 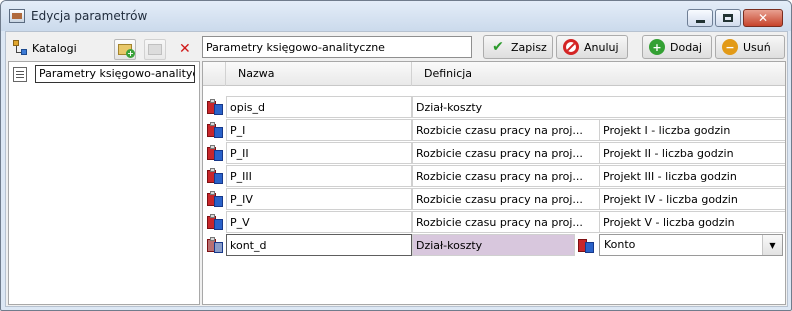 I want to click on app-icon, so click(x=17, y=16).